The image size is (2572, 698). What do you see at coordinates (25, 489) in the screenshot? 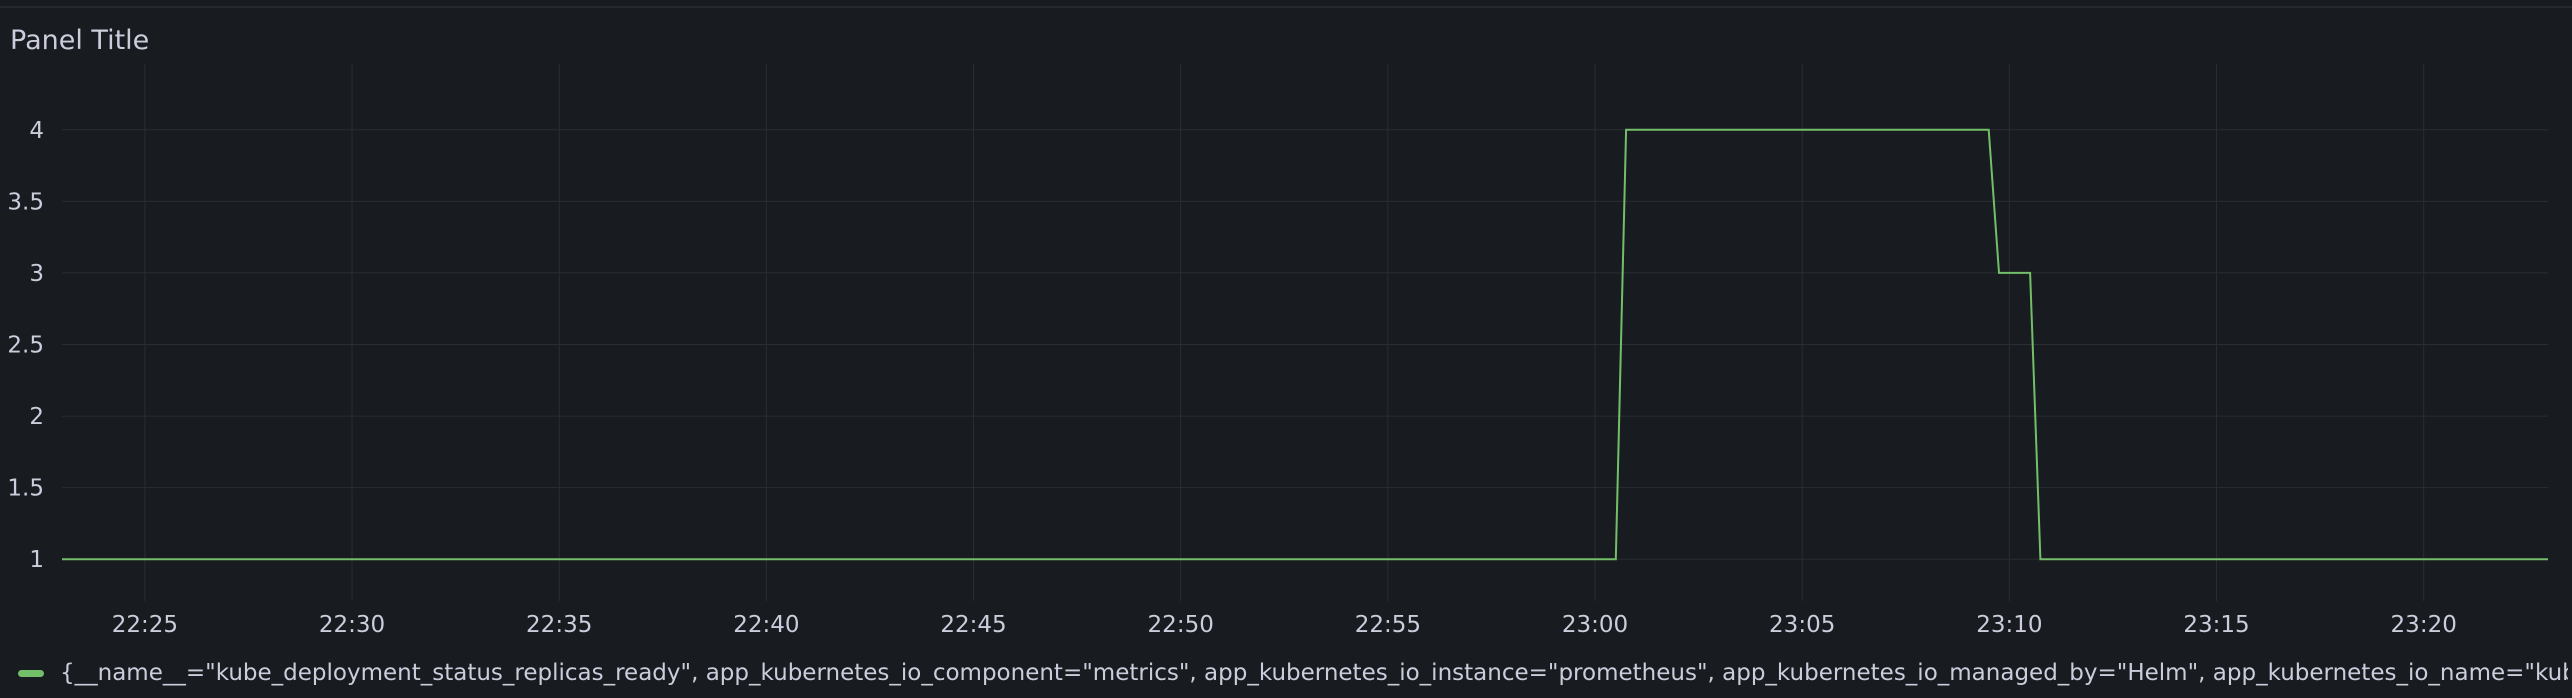
I see `y-tick-label: 1.5` at bounding box center [25, 489].